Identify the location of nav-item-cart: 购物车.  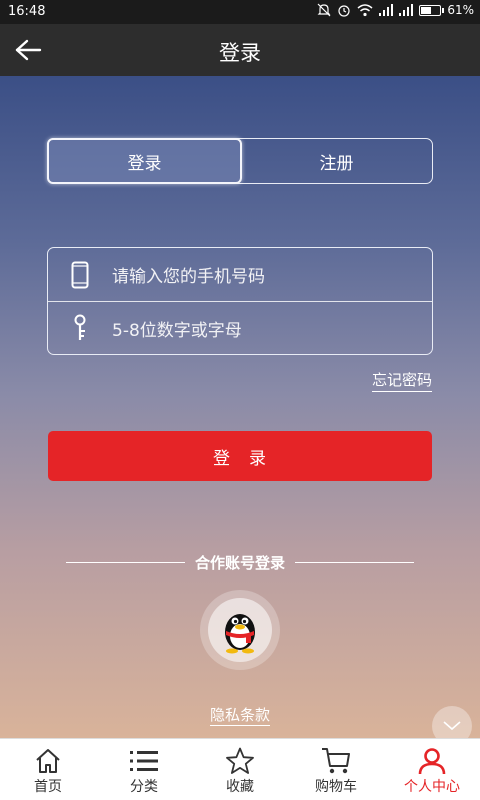
(336, 769).